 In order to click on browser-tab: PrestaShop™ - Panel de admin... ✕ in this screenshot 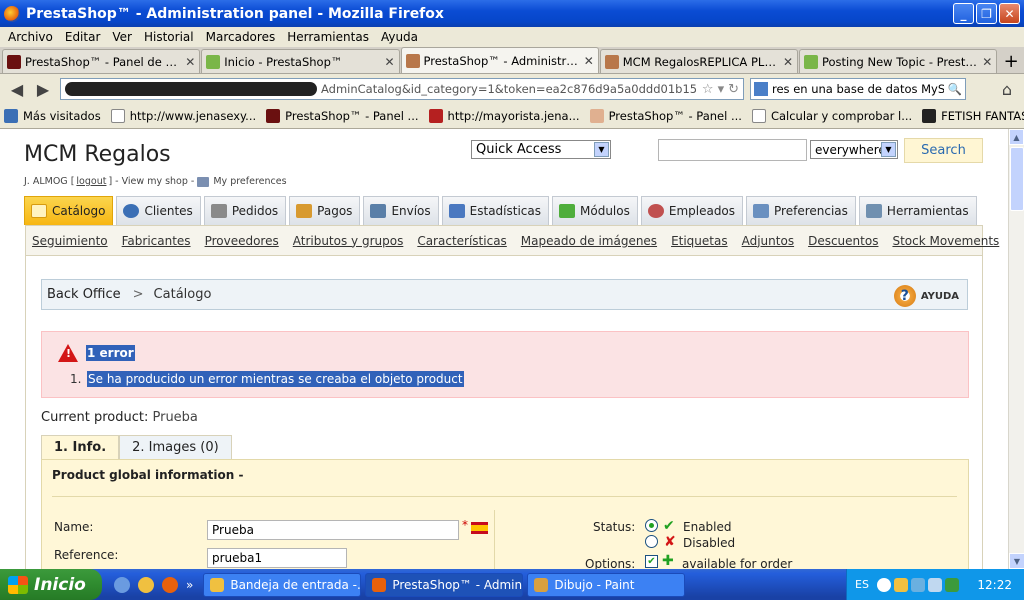, I will do `click(101, 61)`.